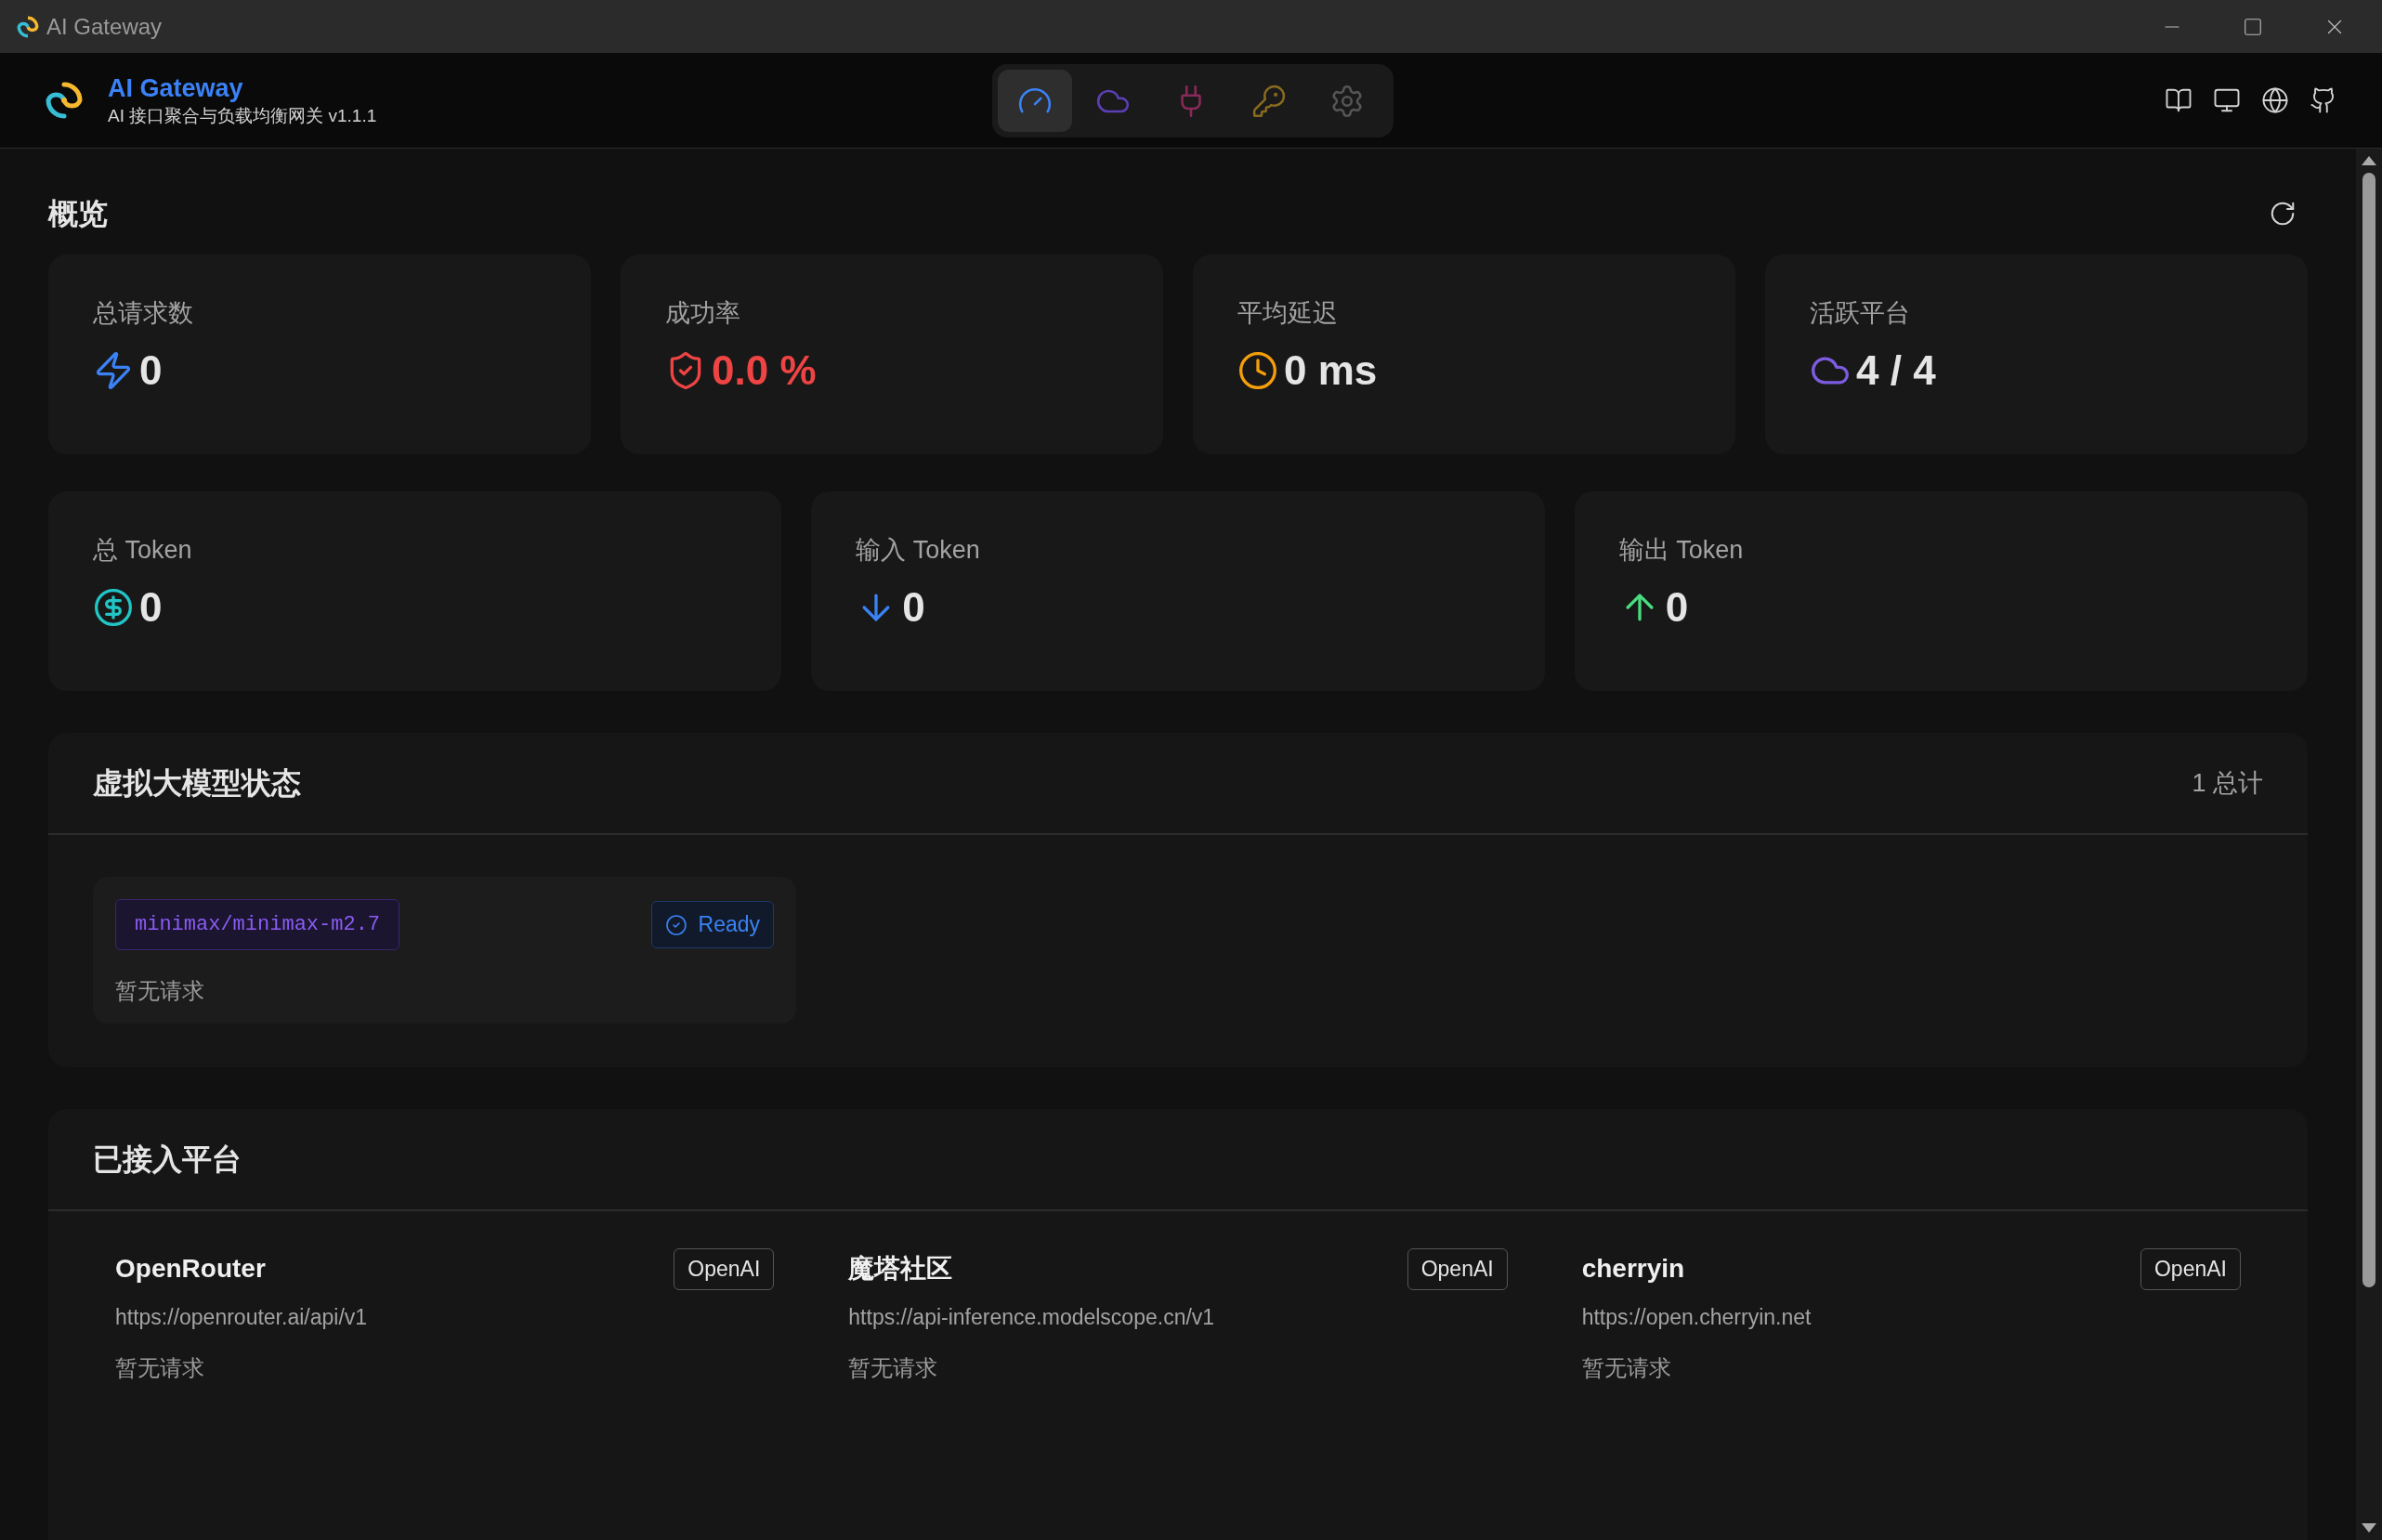 The height and width of the screenshot is (1540, 2382). What do you see at coordinates (1035, 101) in the screenshot?
I see `nav-tab` at bounding box center [1035, 101].